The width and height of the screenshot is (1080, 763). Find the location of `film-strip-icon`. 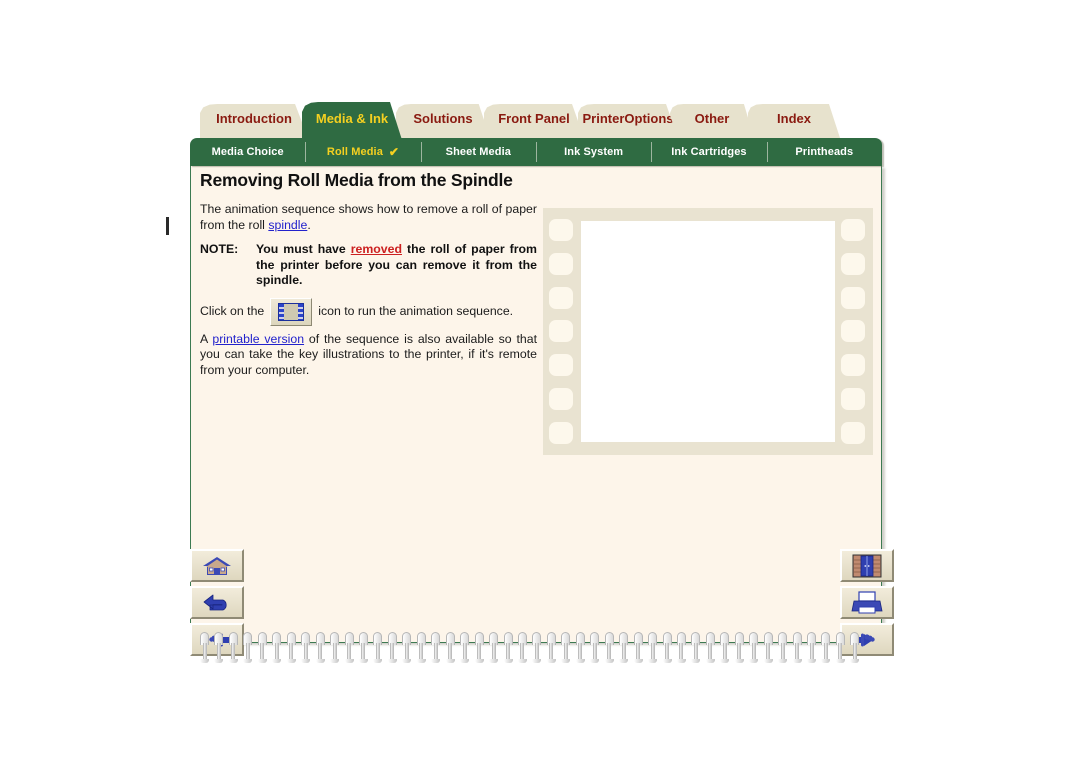

film-strip-icon is located at coordinates (291, 311).